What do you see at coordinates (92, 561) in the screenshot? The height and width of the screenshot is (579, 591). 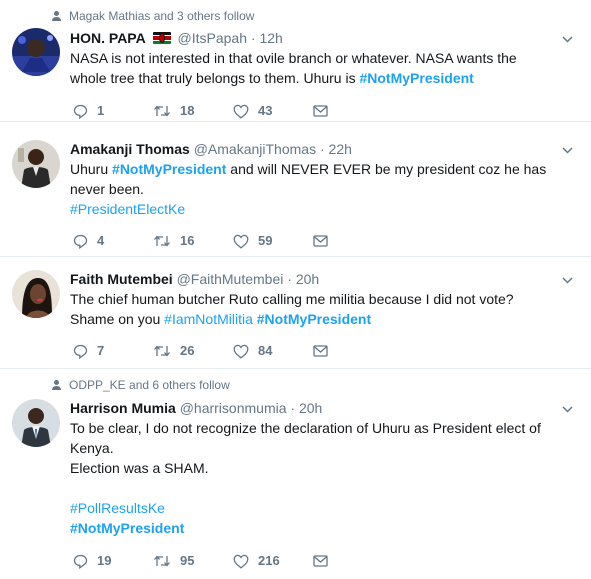 I see `reply-button: 19` at bounding box center [92, 561].